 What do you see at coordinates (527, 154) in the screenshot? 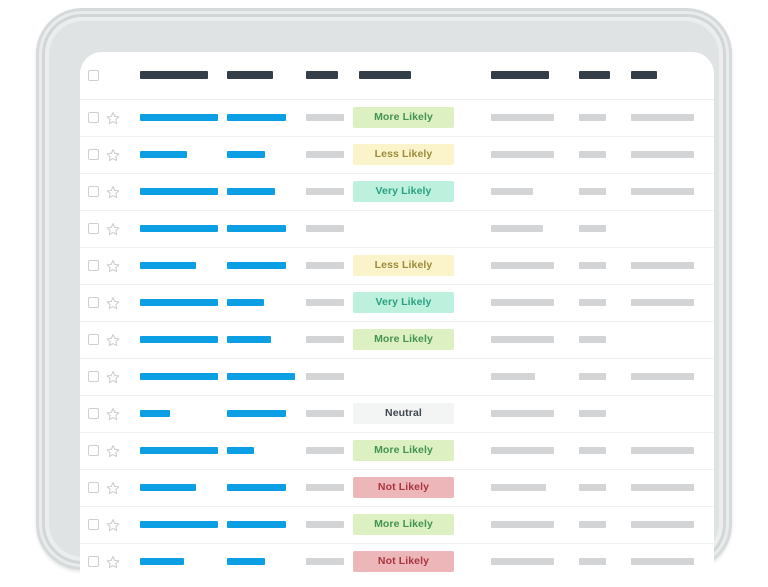
I see `cell-placeholder-5-wrap` at bounding box center [527, 154].